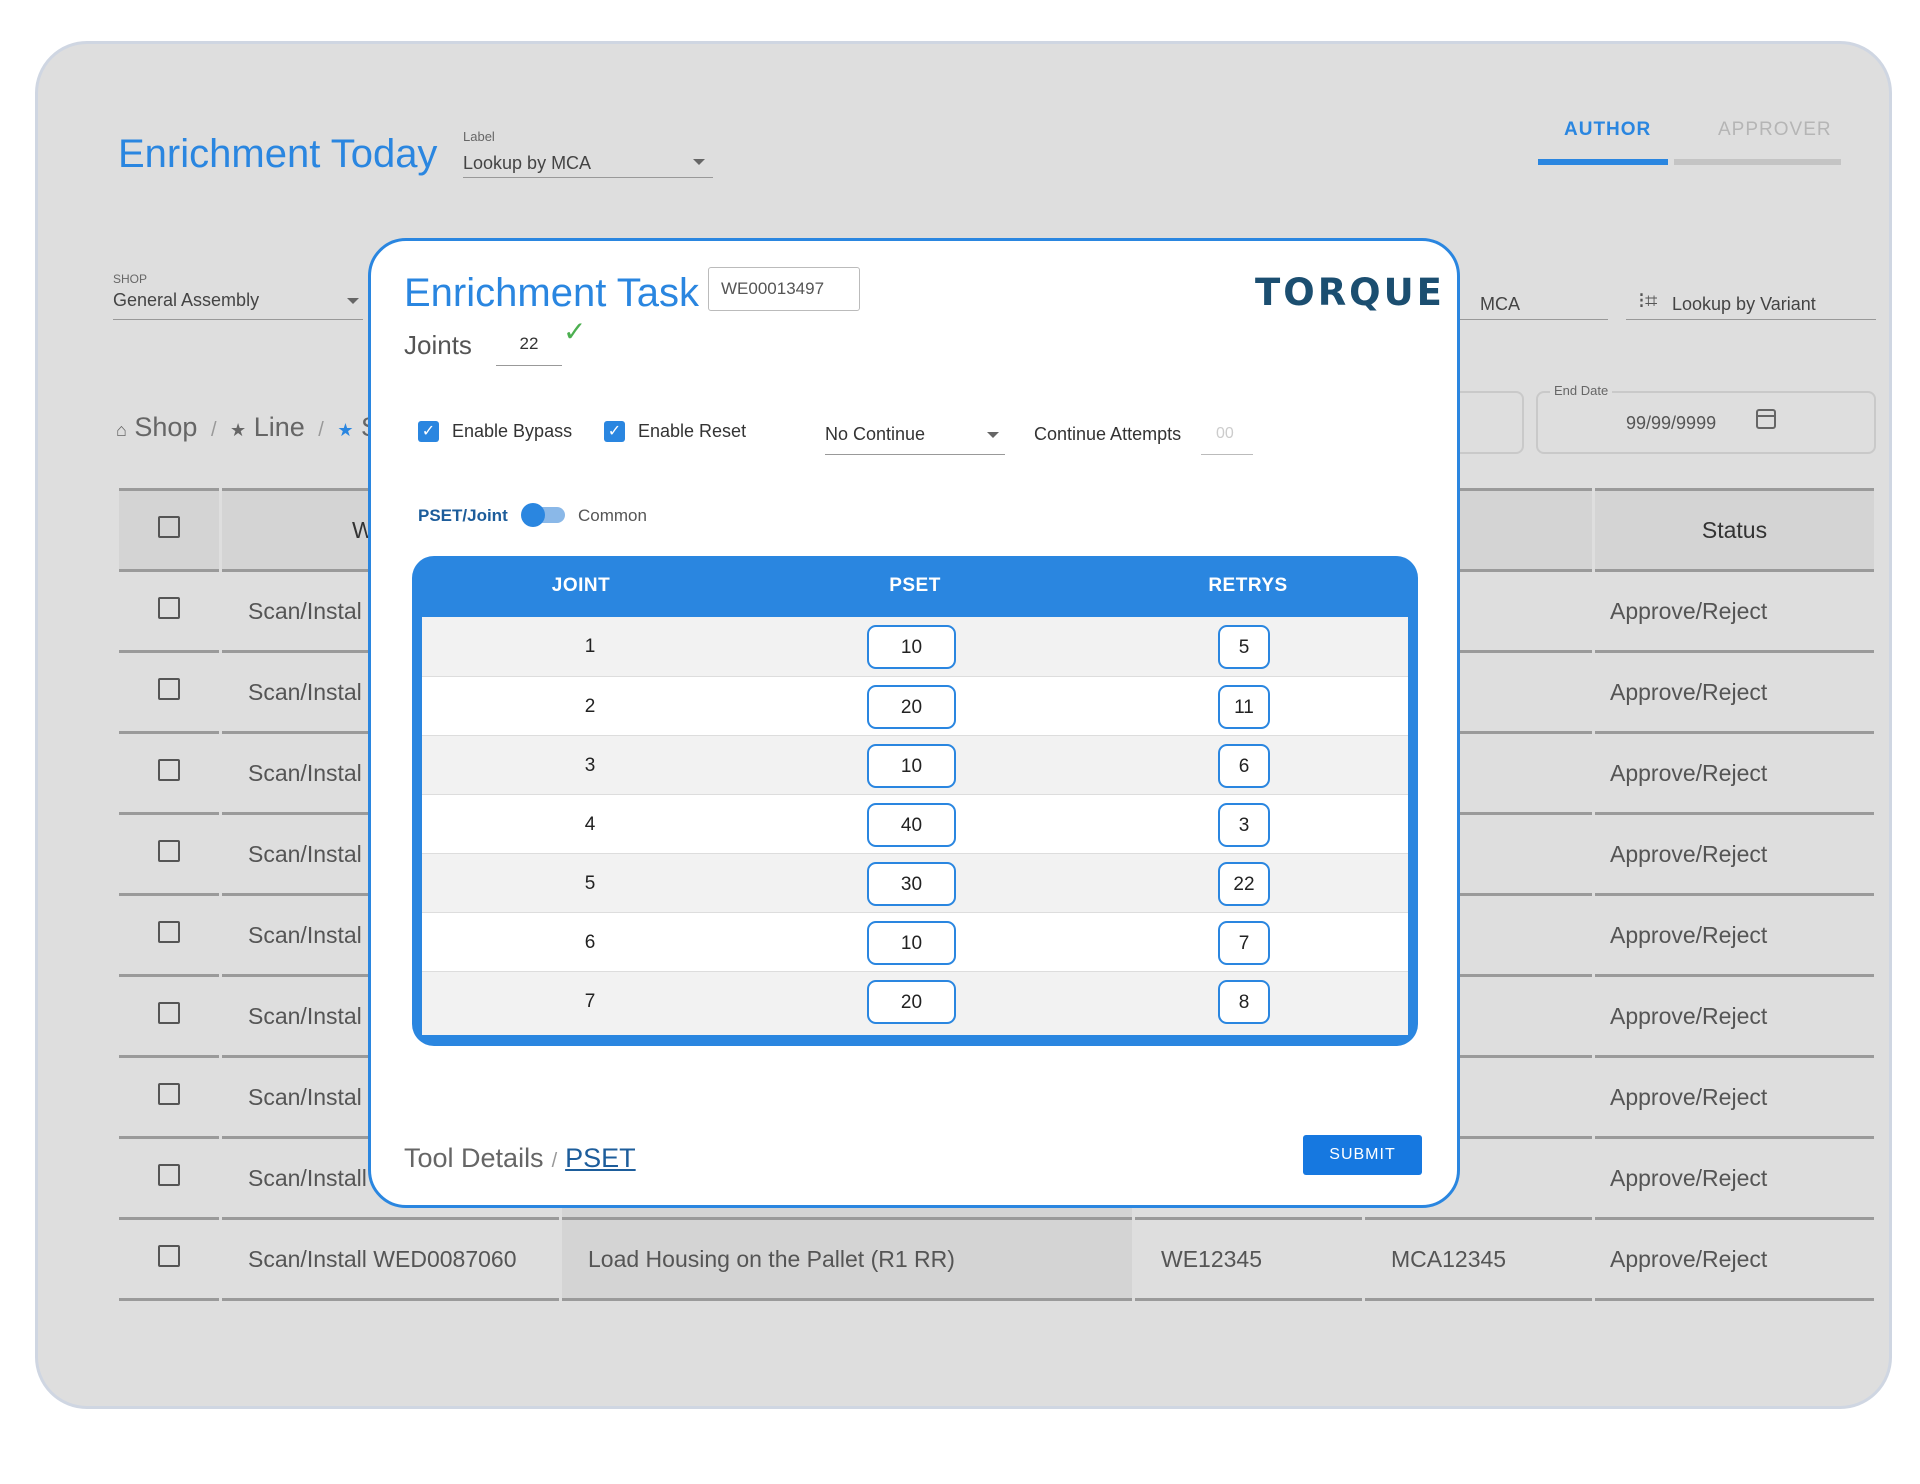  I want to click on variant-icon: ⁝⌗, so click(1648, 300).